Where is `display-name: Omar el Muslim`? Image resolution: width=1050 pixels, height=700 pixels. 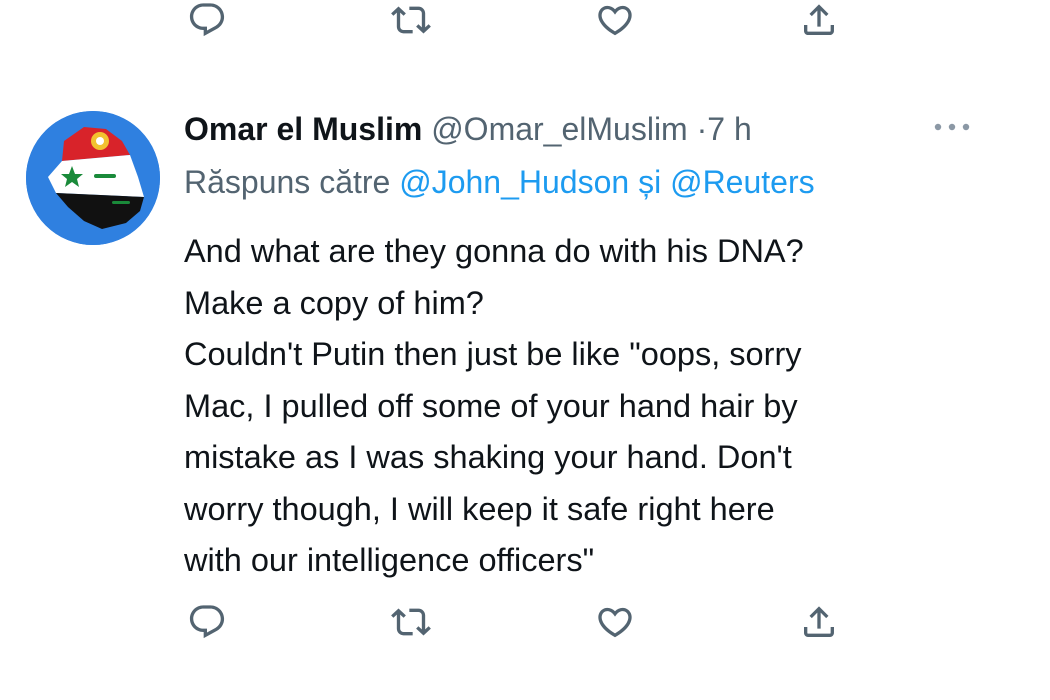 display-name: Omar el Muslim is located at coordinates (303, 129).